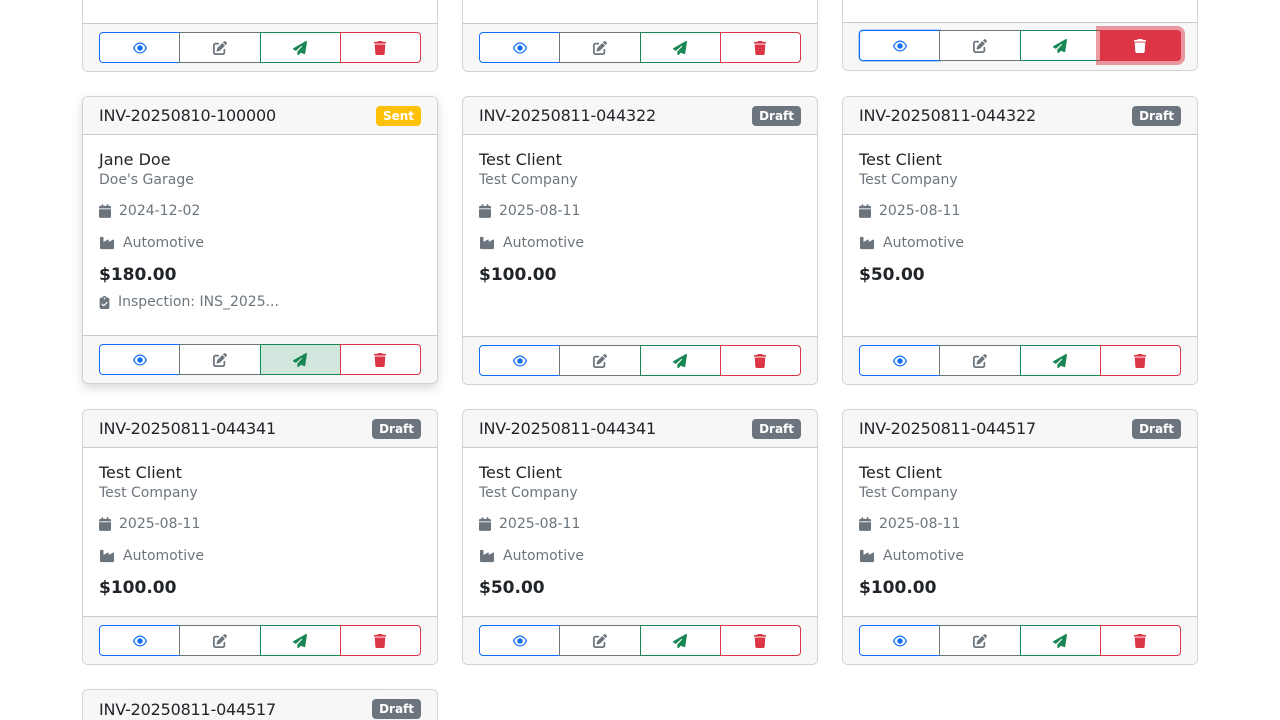 The width and height of the screenshot is (1280, 720). Describe the element at coordinates (104, 302) in the screenshot. I see `clipboard-check-icon` at that location.